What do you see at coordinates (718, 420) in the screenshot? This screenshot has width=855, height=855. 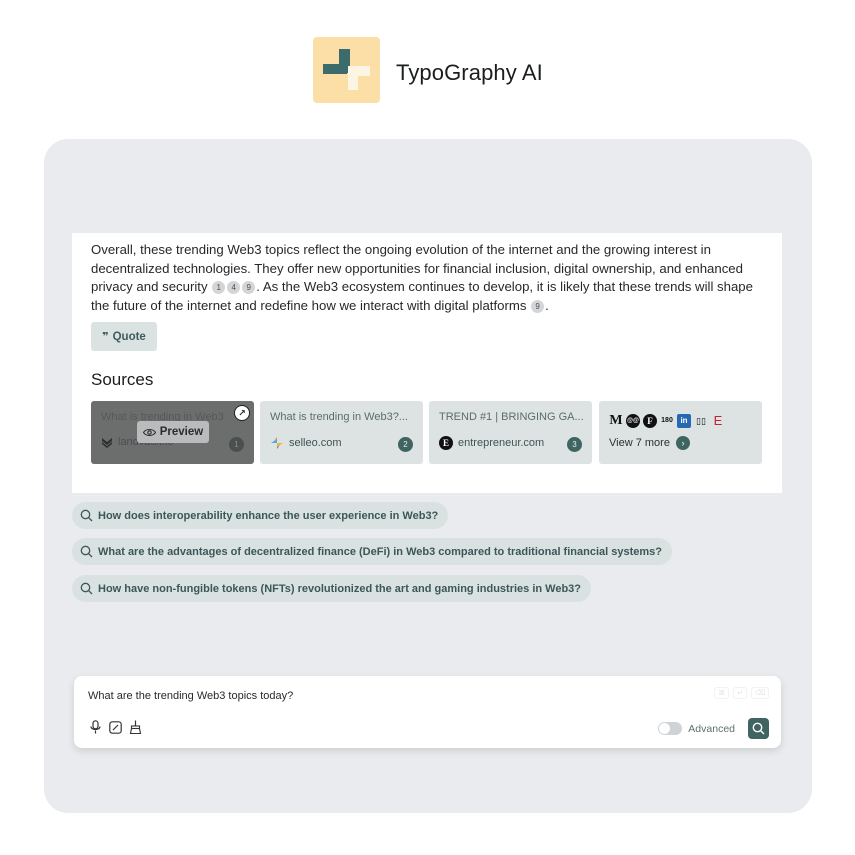 I see `source-favicon-icon: Ε` at bounding box center [718, 420].